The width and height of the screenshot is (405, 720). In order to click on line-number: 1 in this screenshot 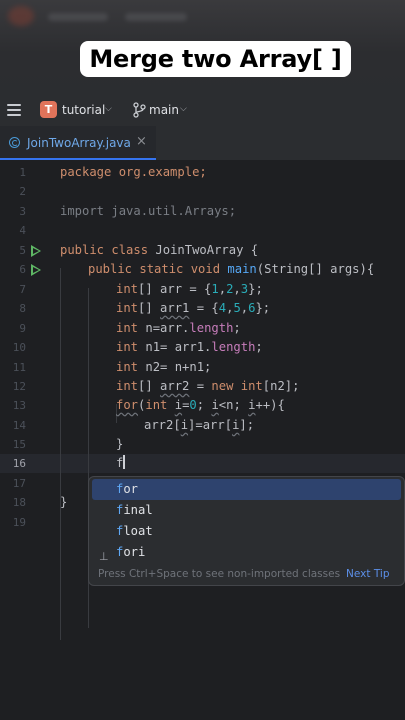, I will do `click(22, 172)`.